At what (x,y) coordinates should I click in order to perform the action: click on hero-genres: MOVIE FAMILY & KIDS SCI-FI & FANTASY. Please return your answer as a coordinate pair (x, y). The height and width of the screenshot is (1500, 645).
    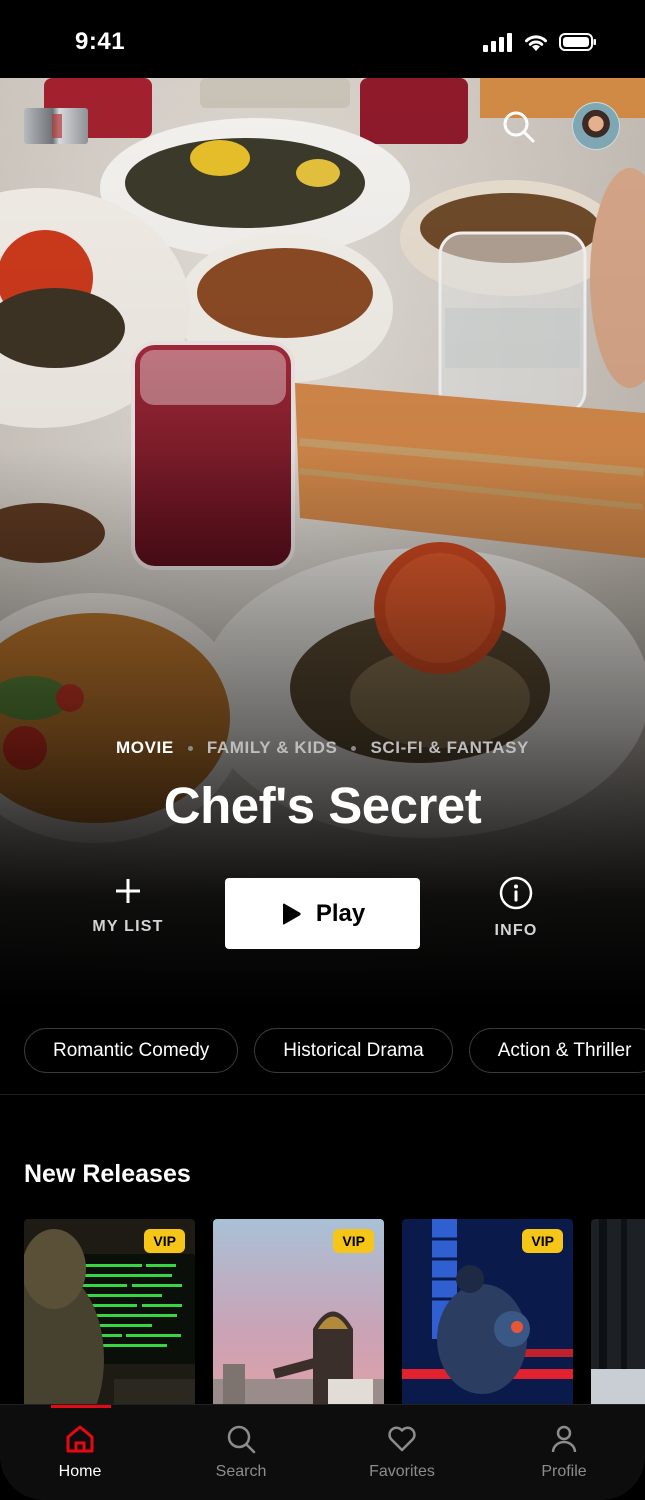
    Looking at the image, I should click on (322, 748).